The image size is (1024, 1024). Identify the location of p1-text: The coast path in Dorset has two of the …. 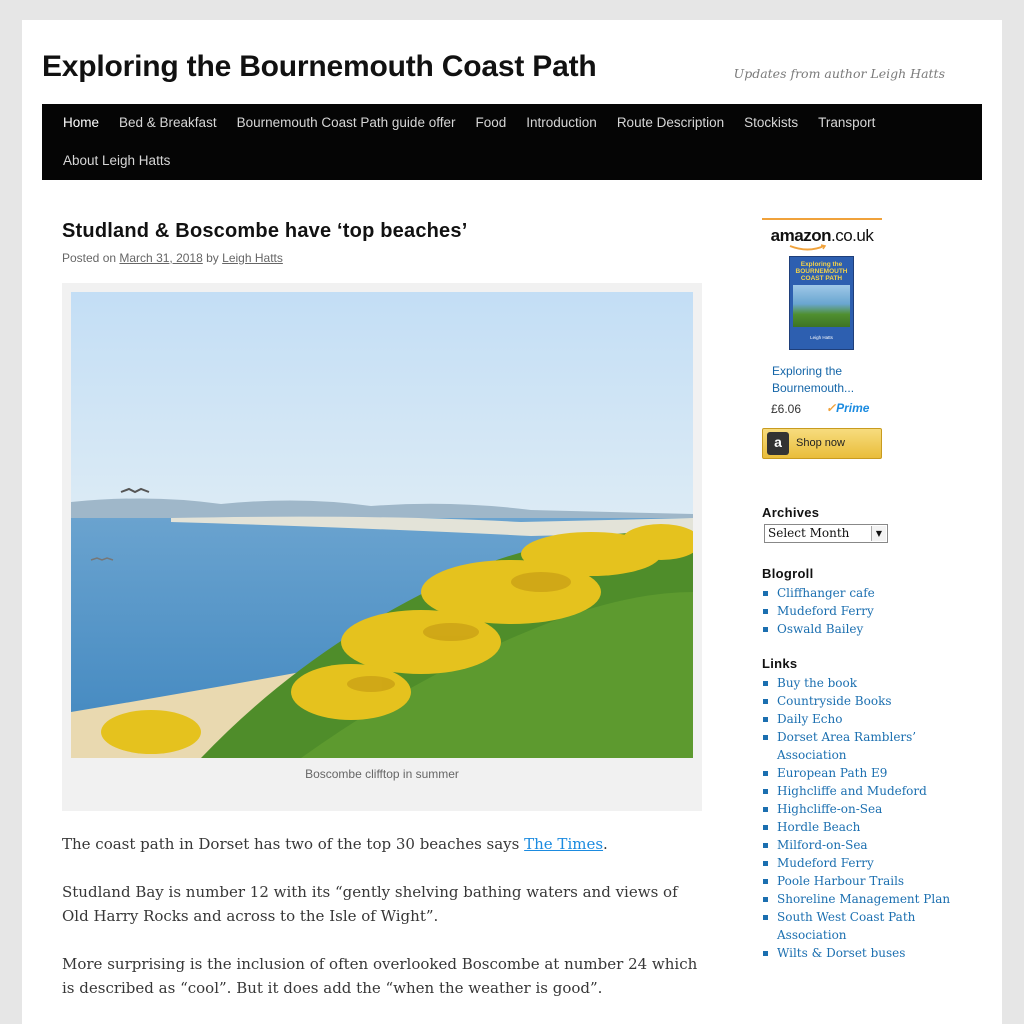
(293, 844).